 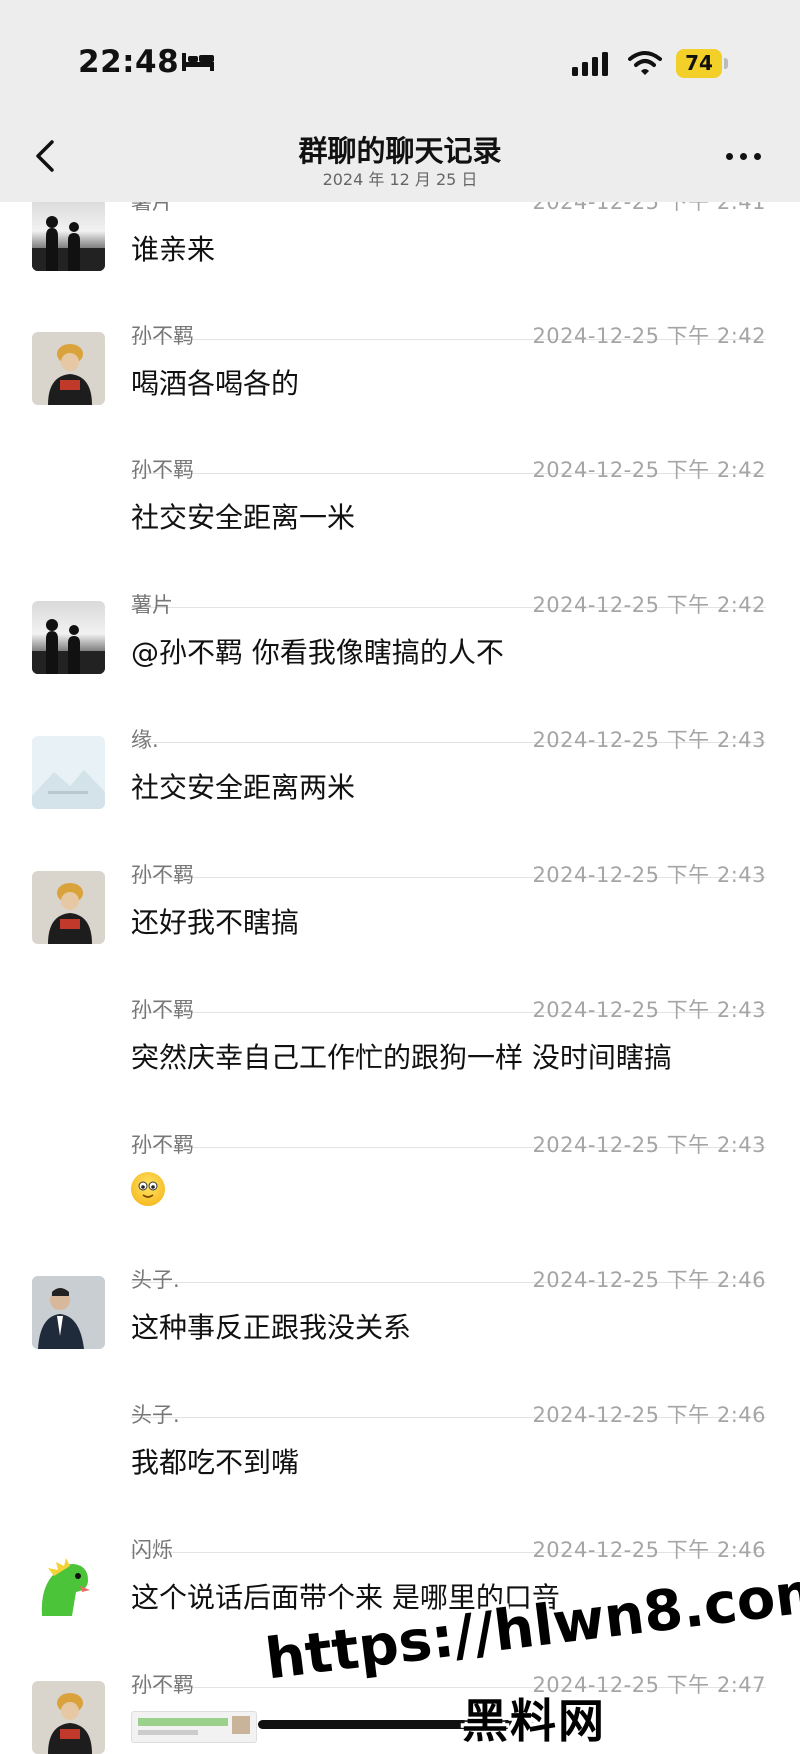 I want to click on battery-icon: 74, so click(x=699, y=63).